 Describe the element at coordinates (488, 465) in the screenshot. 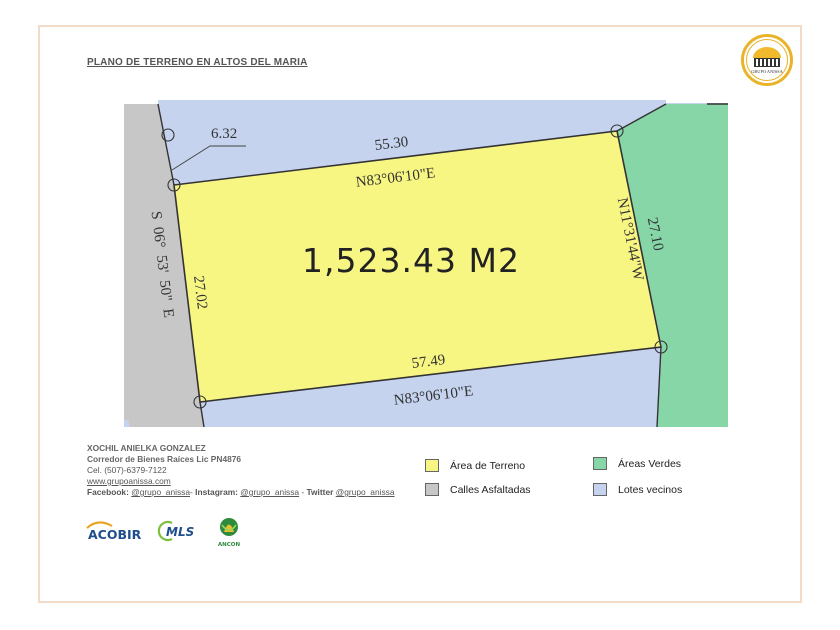

I see `legend-label: Área de Terreno` at that location.